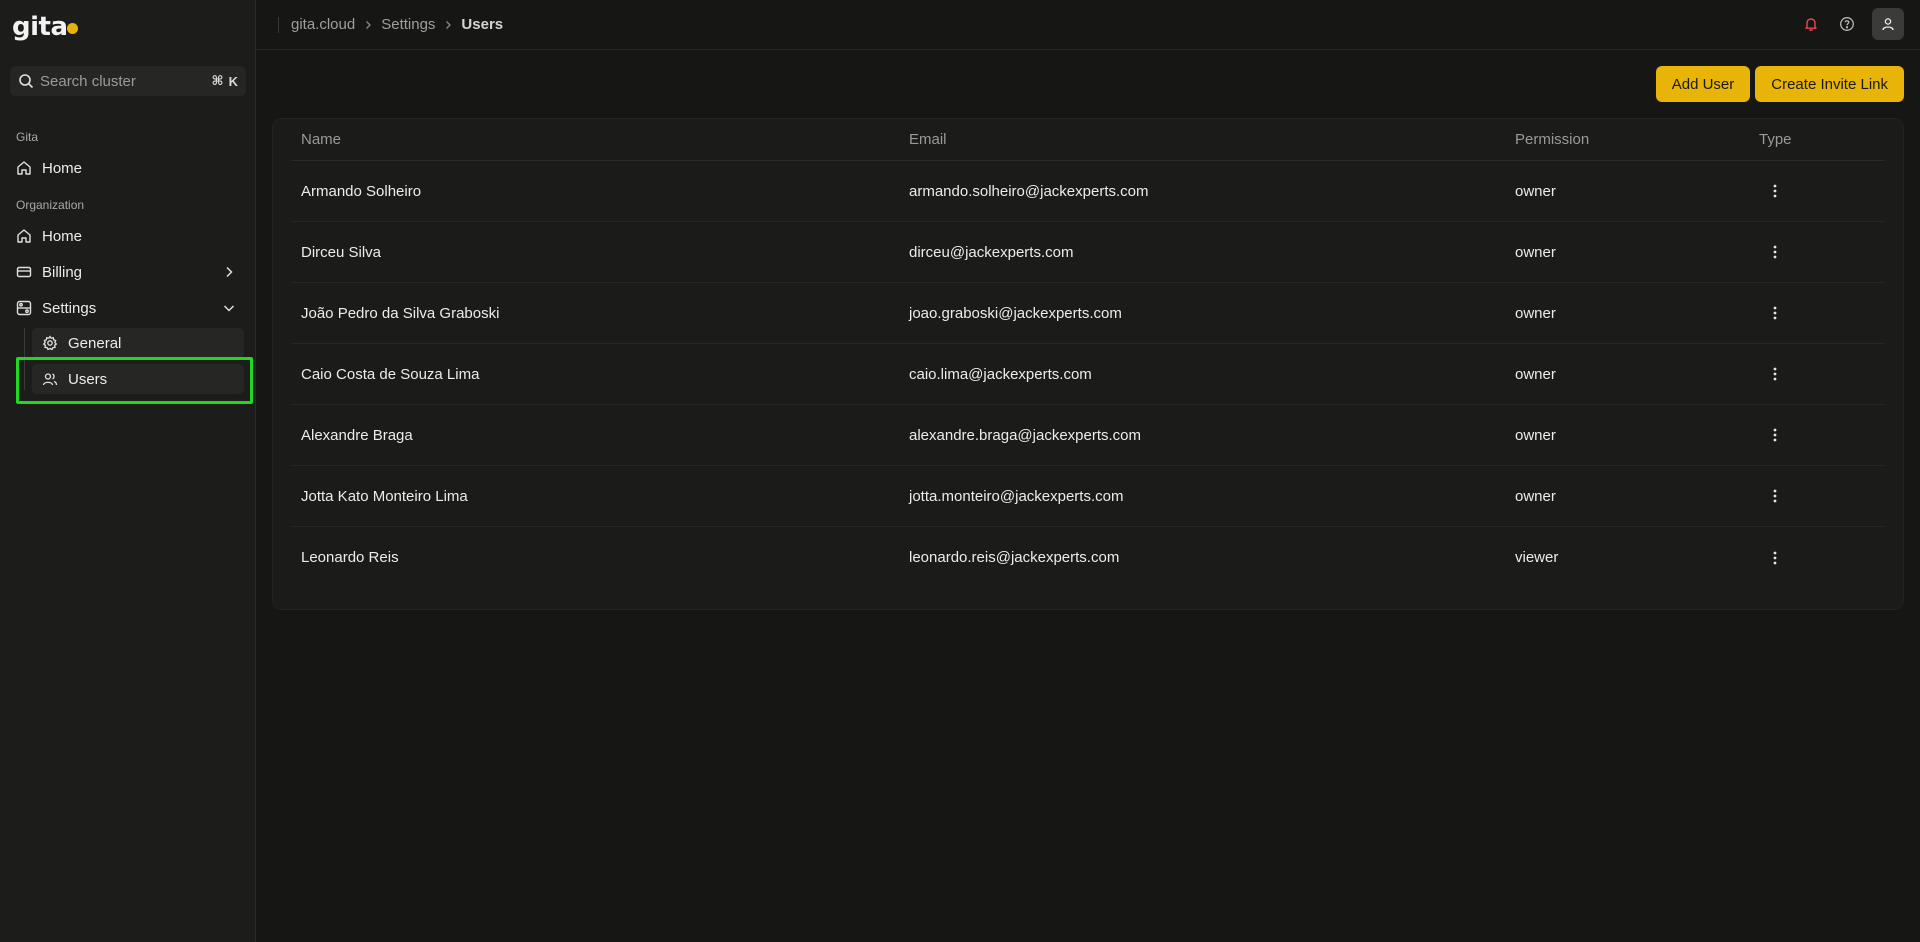 The height and width of the screenshot is (942, 1920). I want to click on user-name-cell: João Pedro da Silva Graboski, so click(400, 313).